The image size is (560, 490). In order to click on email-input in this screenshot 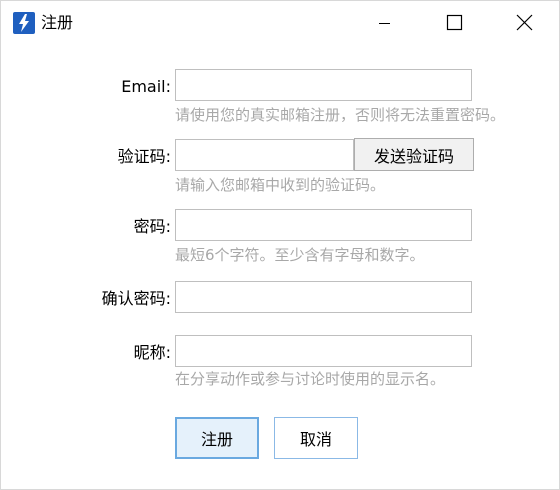, I will do `click(323, 85)`.